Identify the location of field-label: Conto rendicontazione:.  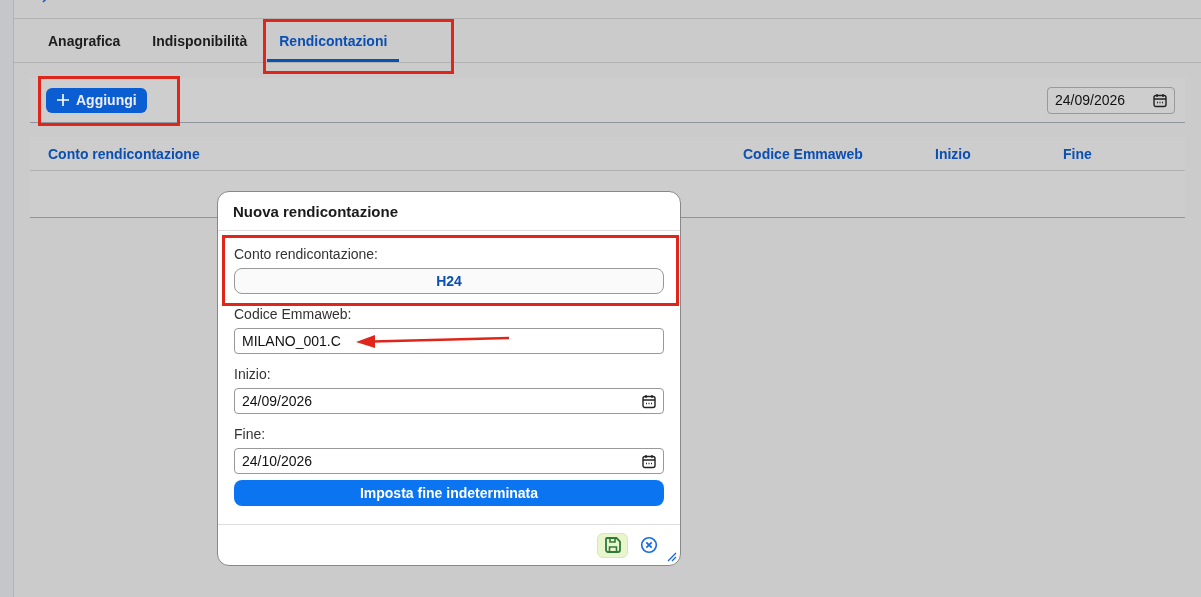
(306, 254).